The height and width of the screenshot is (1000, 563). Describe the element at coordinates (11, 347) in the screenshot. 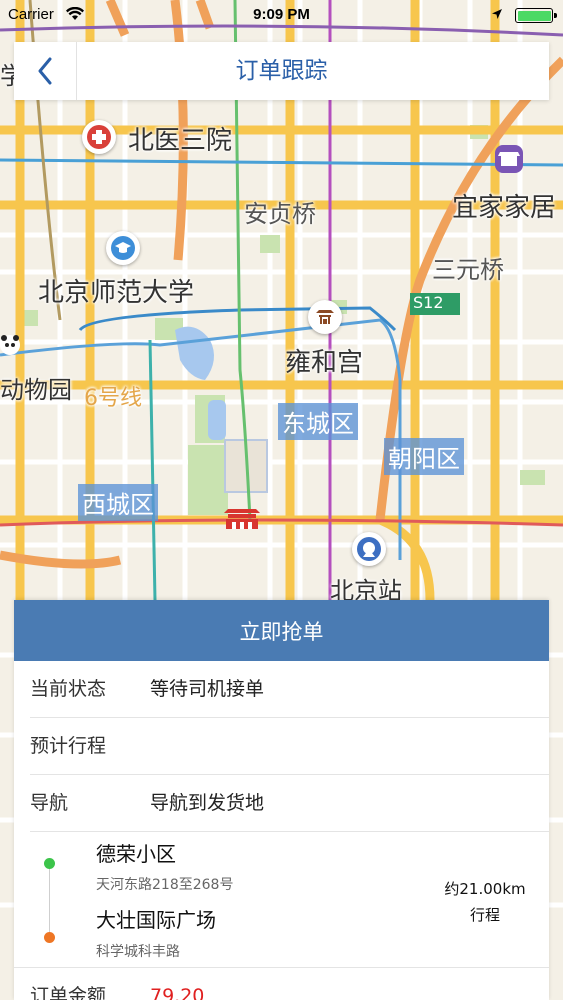

I see `panda-pin-icon` at that location.